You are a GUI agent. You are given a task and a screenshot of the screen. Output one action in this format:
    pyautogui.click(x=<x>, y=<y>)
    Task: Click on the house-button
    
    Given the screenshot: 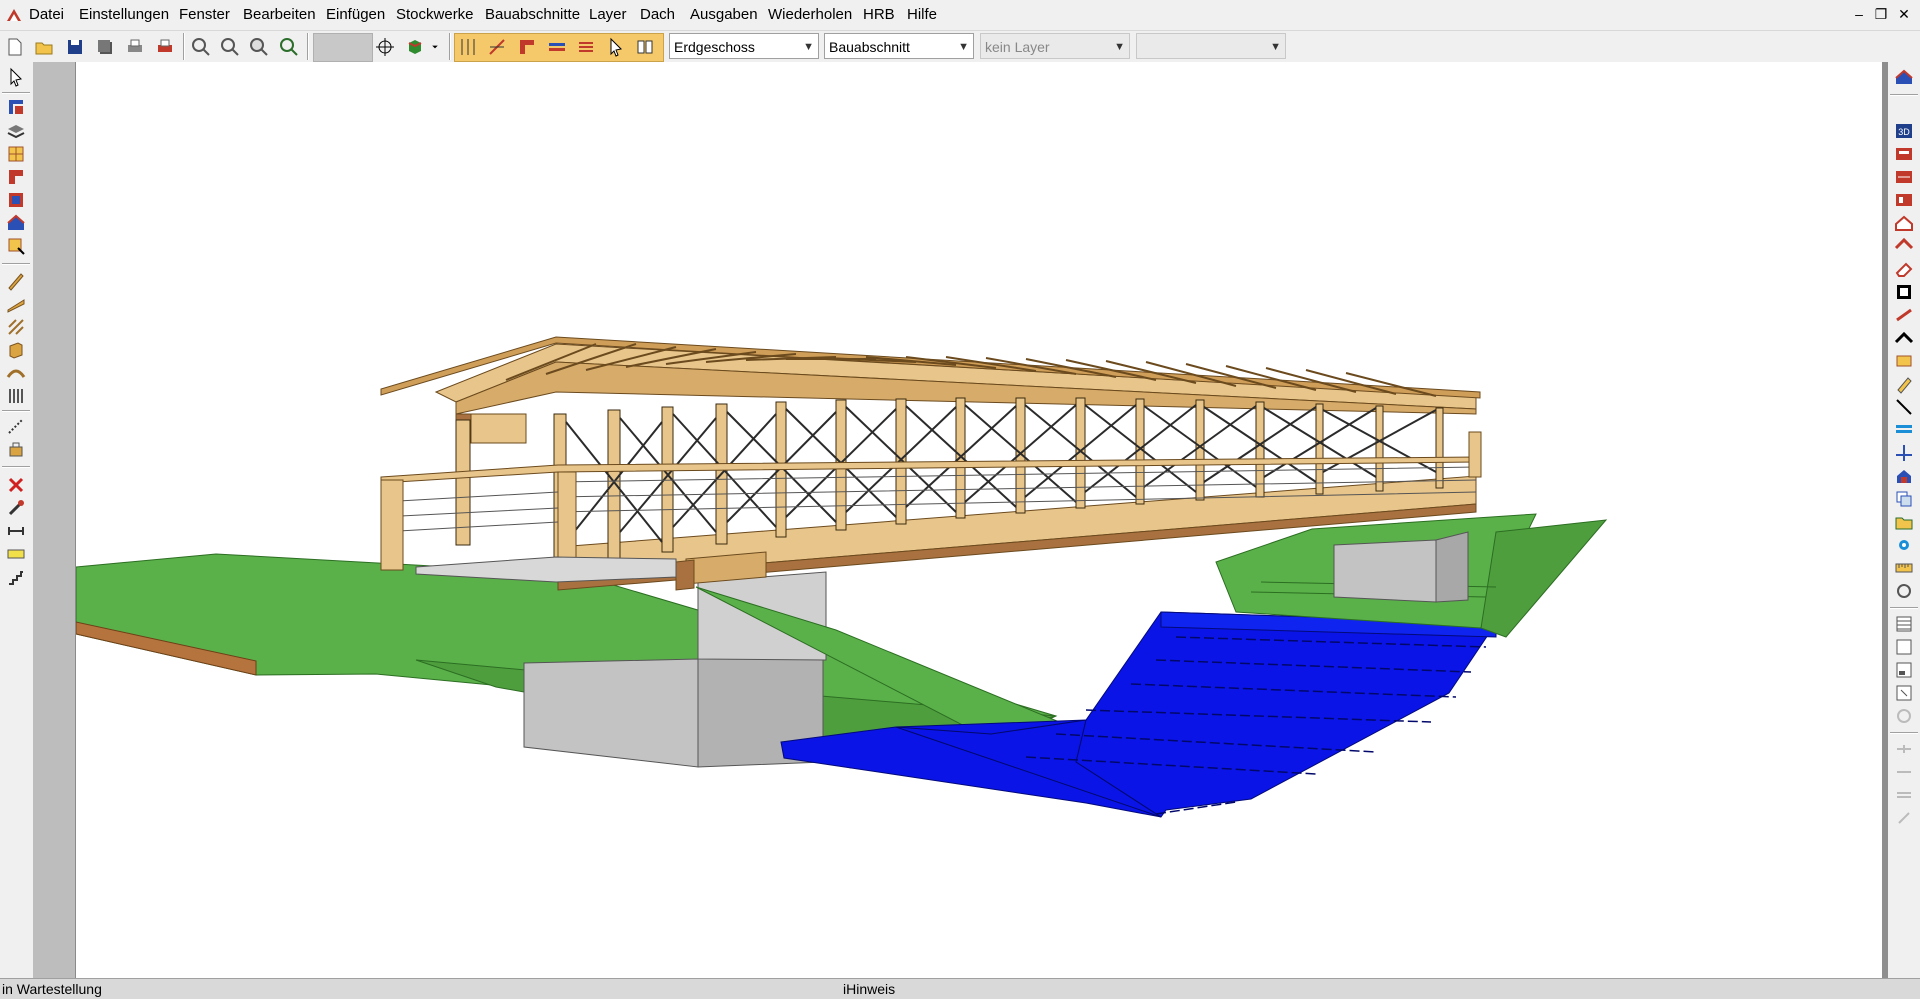 What is the action you would take?
    pyautogui.click(x=16, y=223)
    